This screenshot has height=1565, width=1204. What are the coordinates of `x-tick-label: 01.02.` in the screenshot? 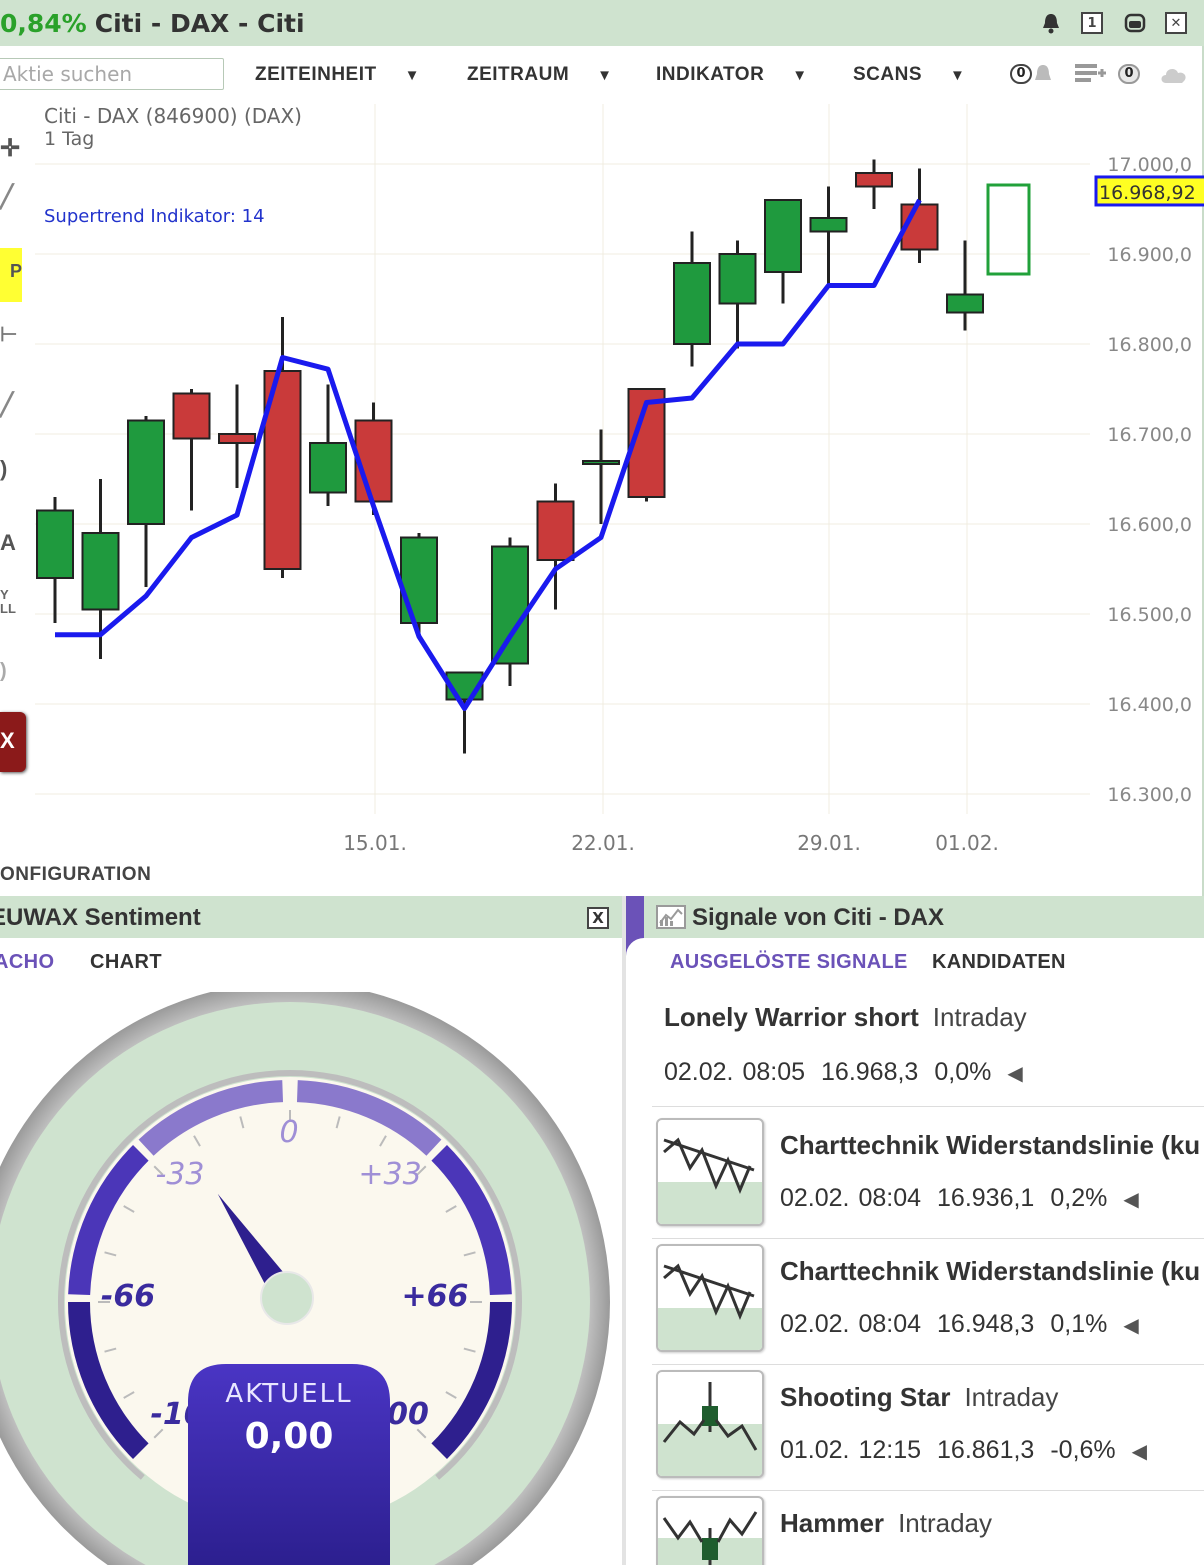 It's located at (967, 843).